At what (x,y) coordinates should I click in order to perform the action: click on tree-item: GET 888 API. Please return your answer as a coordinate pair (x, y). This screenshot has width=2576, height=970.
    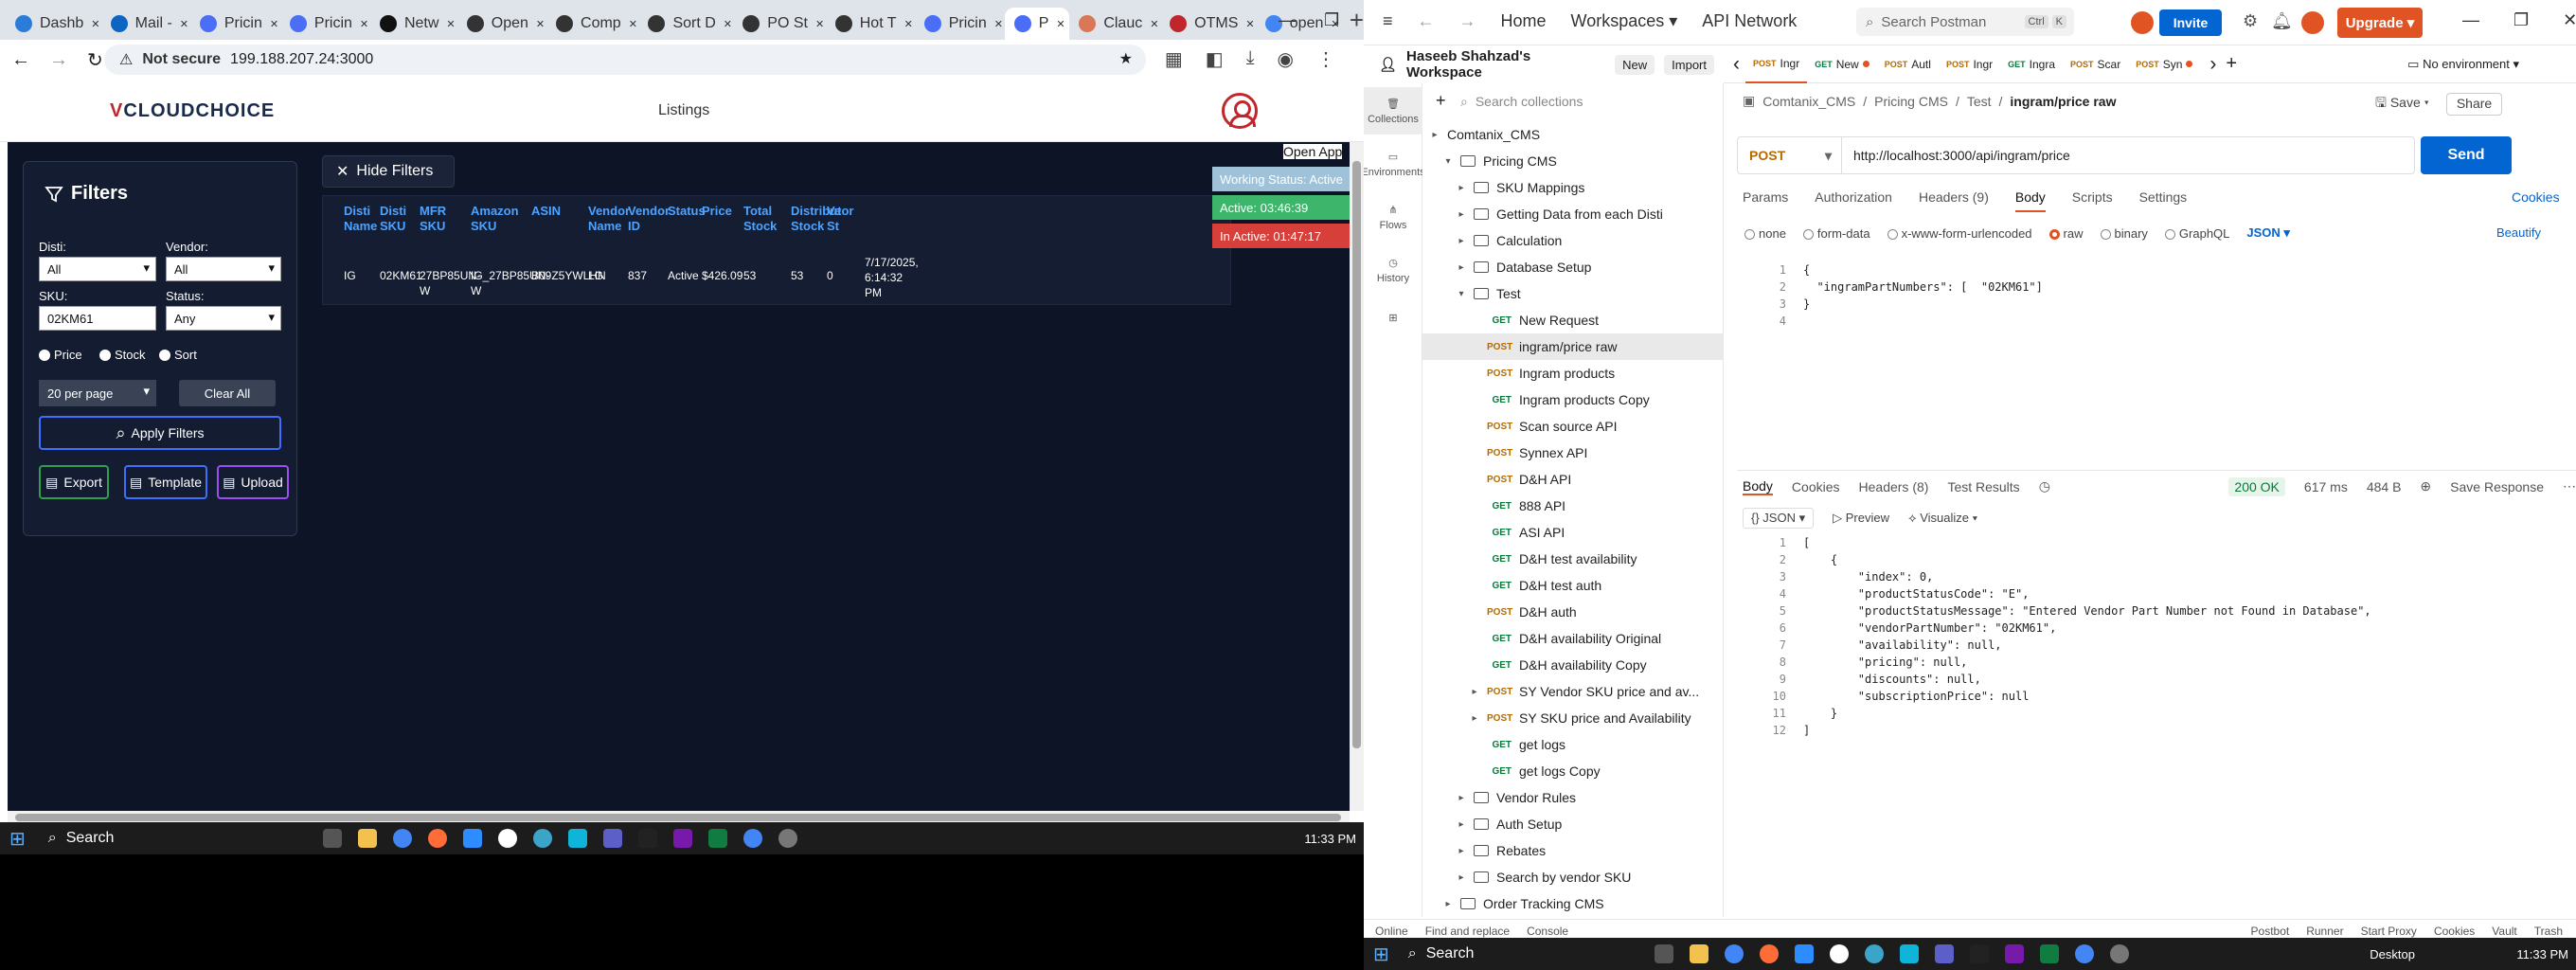
    Looking at the image, I should click on (1573, 506).